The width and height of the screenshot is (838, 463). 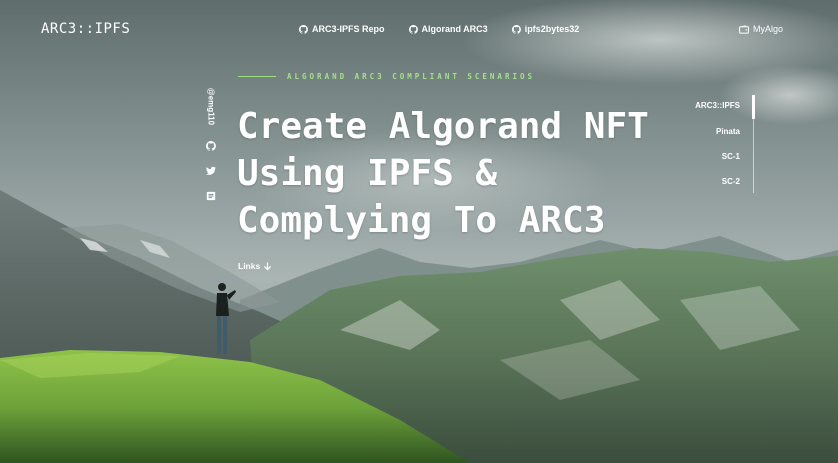 What do you see at coordinates (226, 318) in the screenshot?
I see `hiker-figure` at bounding box center [226, 318].